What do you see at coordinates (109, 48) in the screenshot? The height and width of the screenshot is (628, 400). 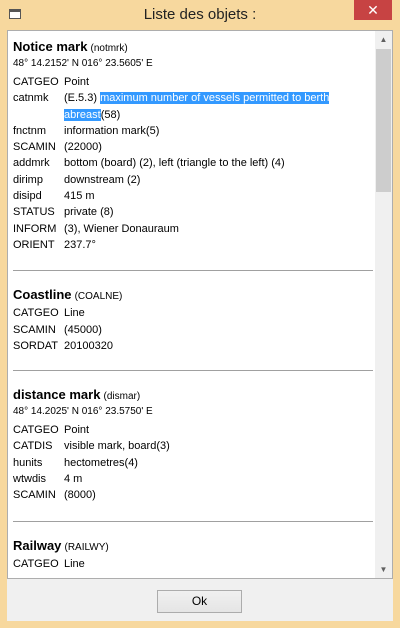 I see `object-code: (notmrk)` at bounding box center [109, 48].